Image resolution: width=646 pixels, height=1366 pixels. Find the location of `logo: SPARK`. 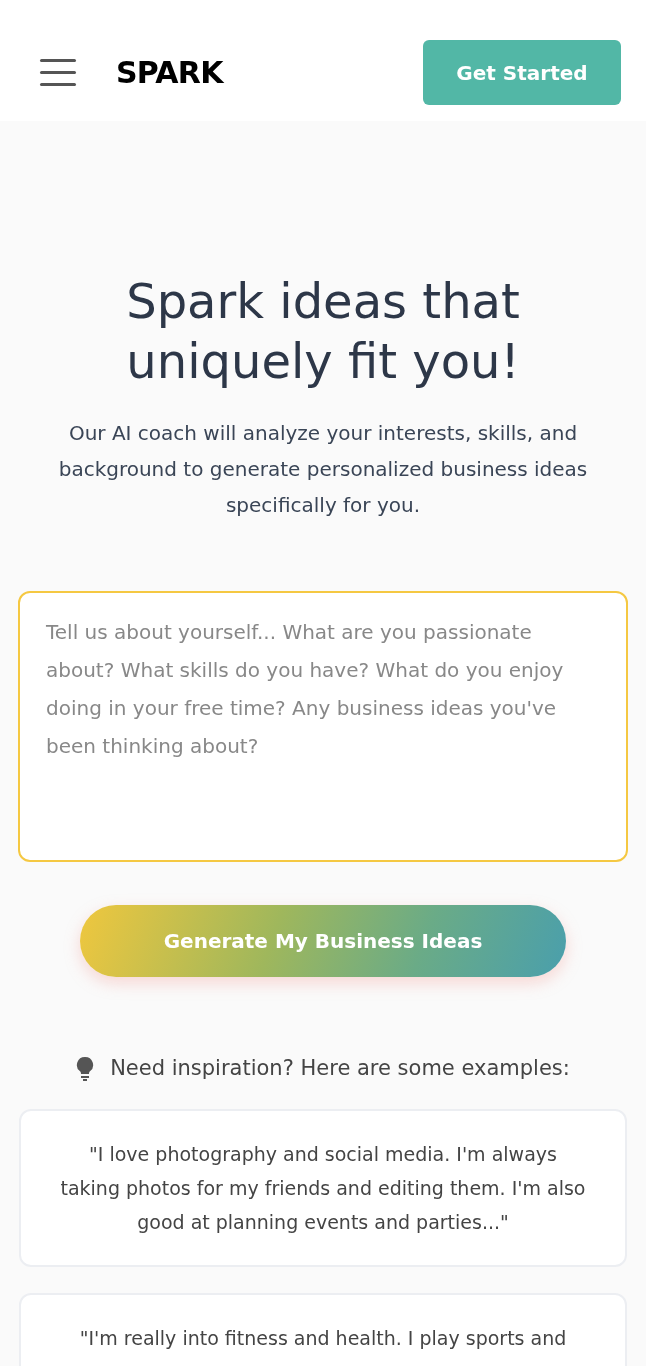

logo: SPARK is located at coordinates (169, 73).